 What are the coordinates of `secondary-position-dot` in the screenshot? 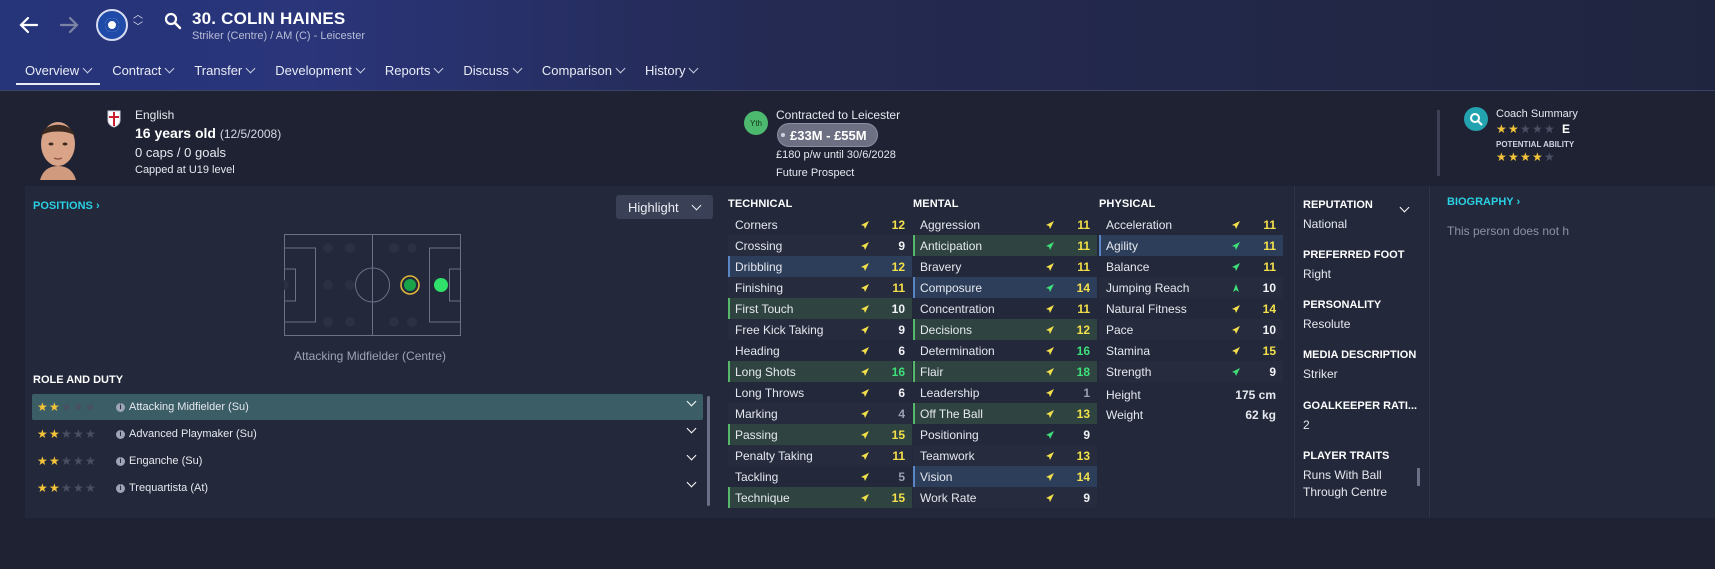 It's located at (410, 285).